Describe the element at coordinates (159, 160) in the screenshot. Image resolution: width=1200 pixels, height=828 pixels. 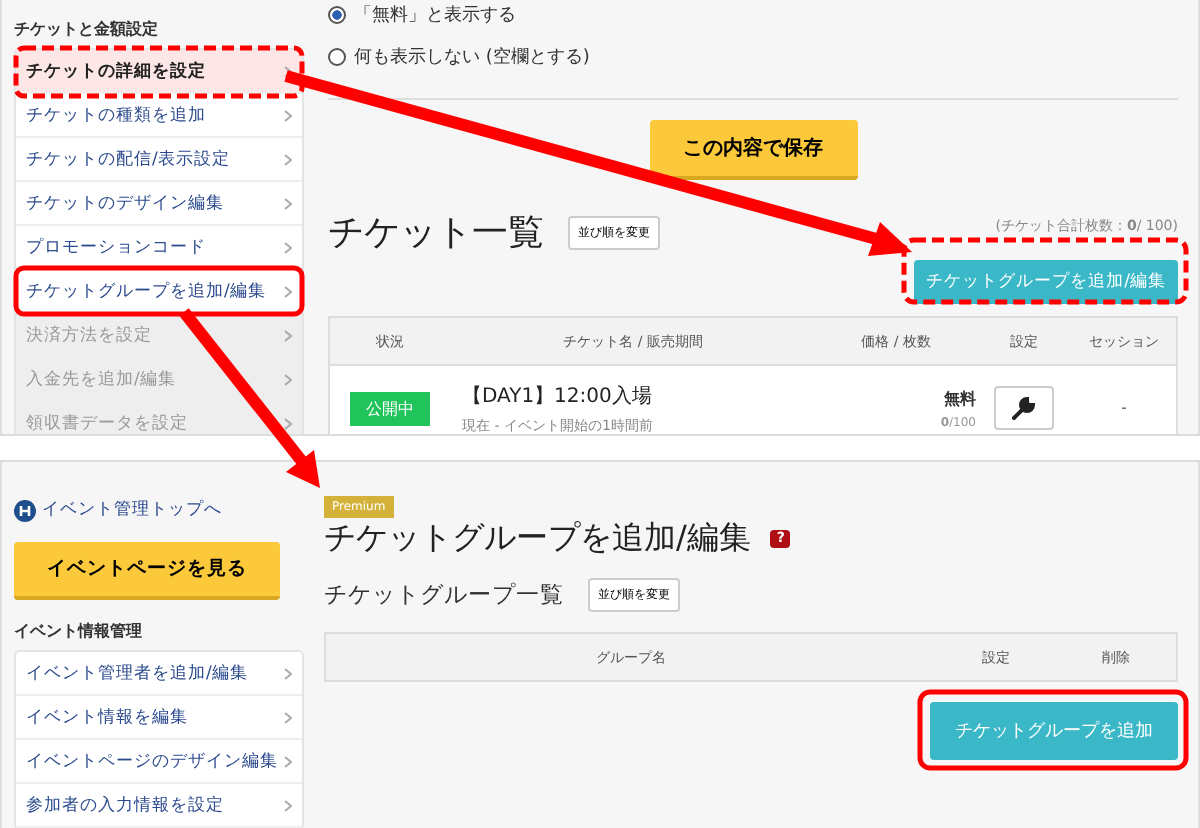
I see `sidebar-item: チケットの配信/表示設定` at that location.